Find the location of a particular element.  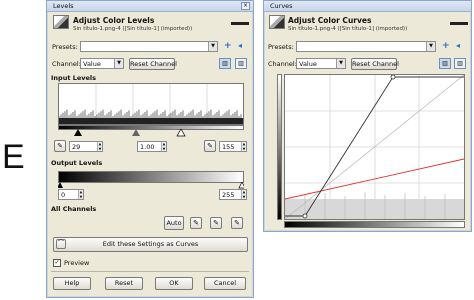

curves-icon: ⌒ is located at coordinates (61, 244).